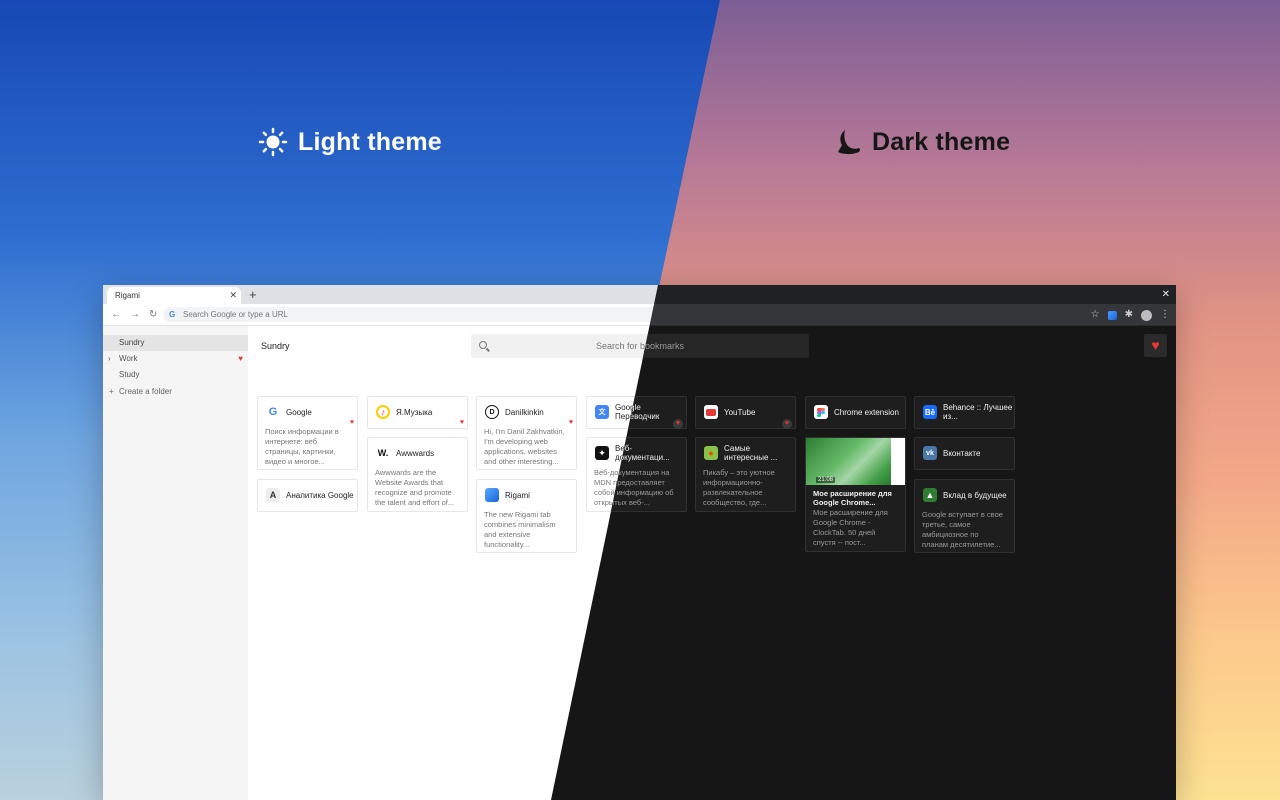  I want to click on bookmark-title: Danilkinkin, so click(524, 412).